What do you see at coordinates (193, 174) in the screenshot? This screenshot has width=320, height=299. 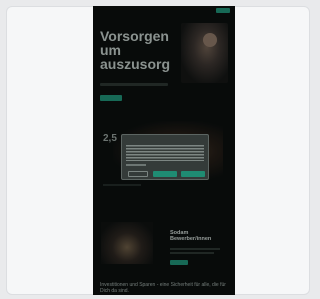 I see `accept-all-button` at bounding box center [193, 174].